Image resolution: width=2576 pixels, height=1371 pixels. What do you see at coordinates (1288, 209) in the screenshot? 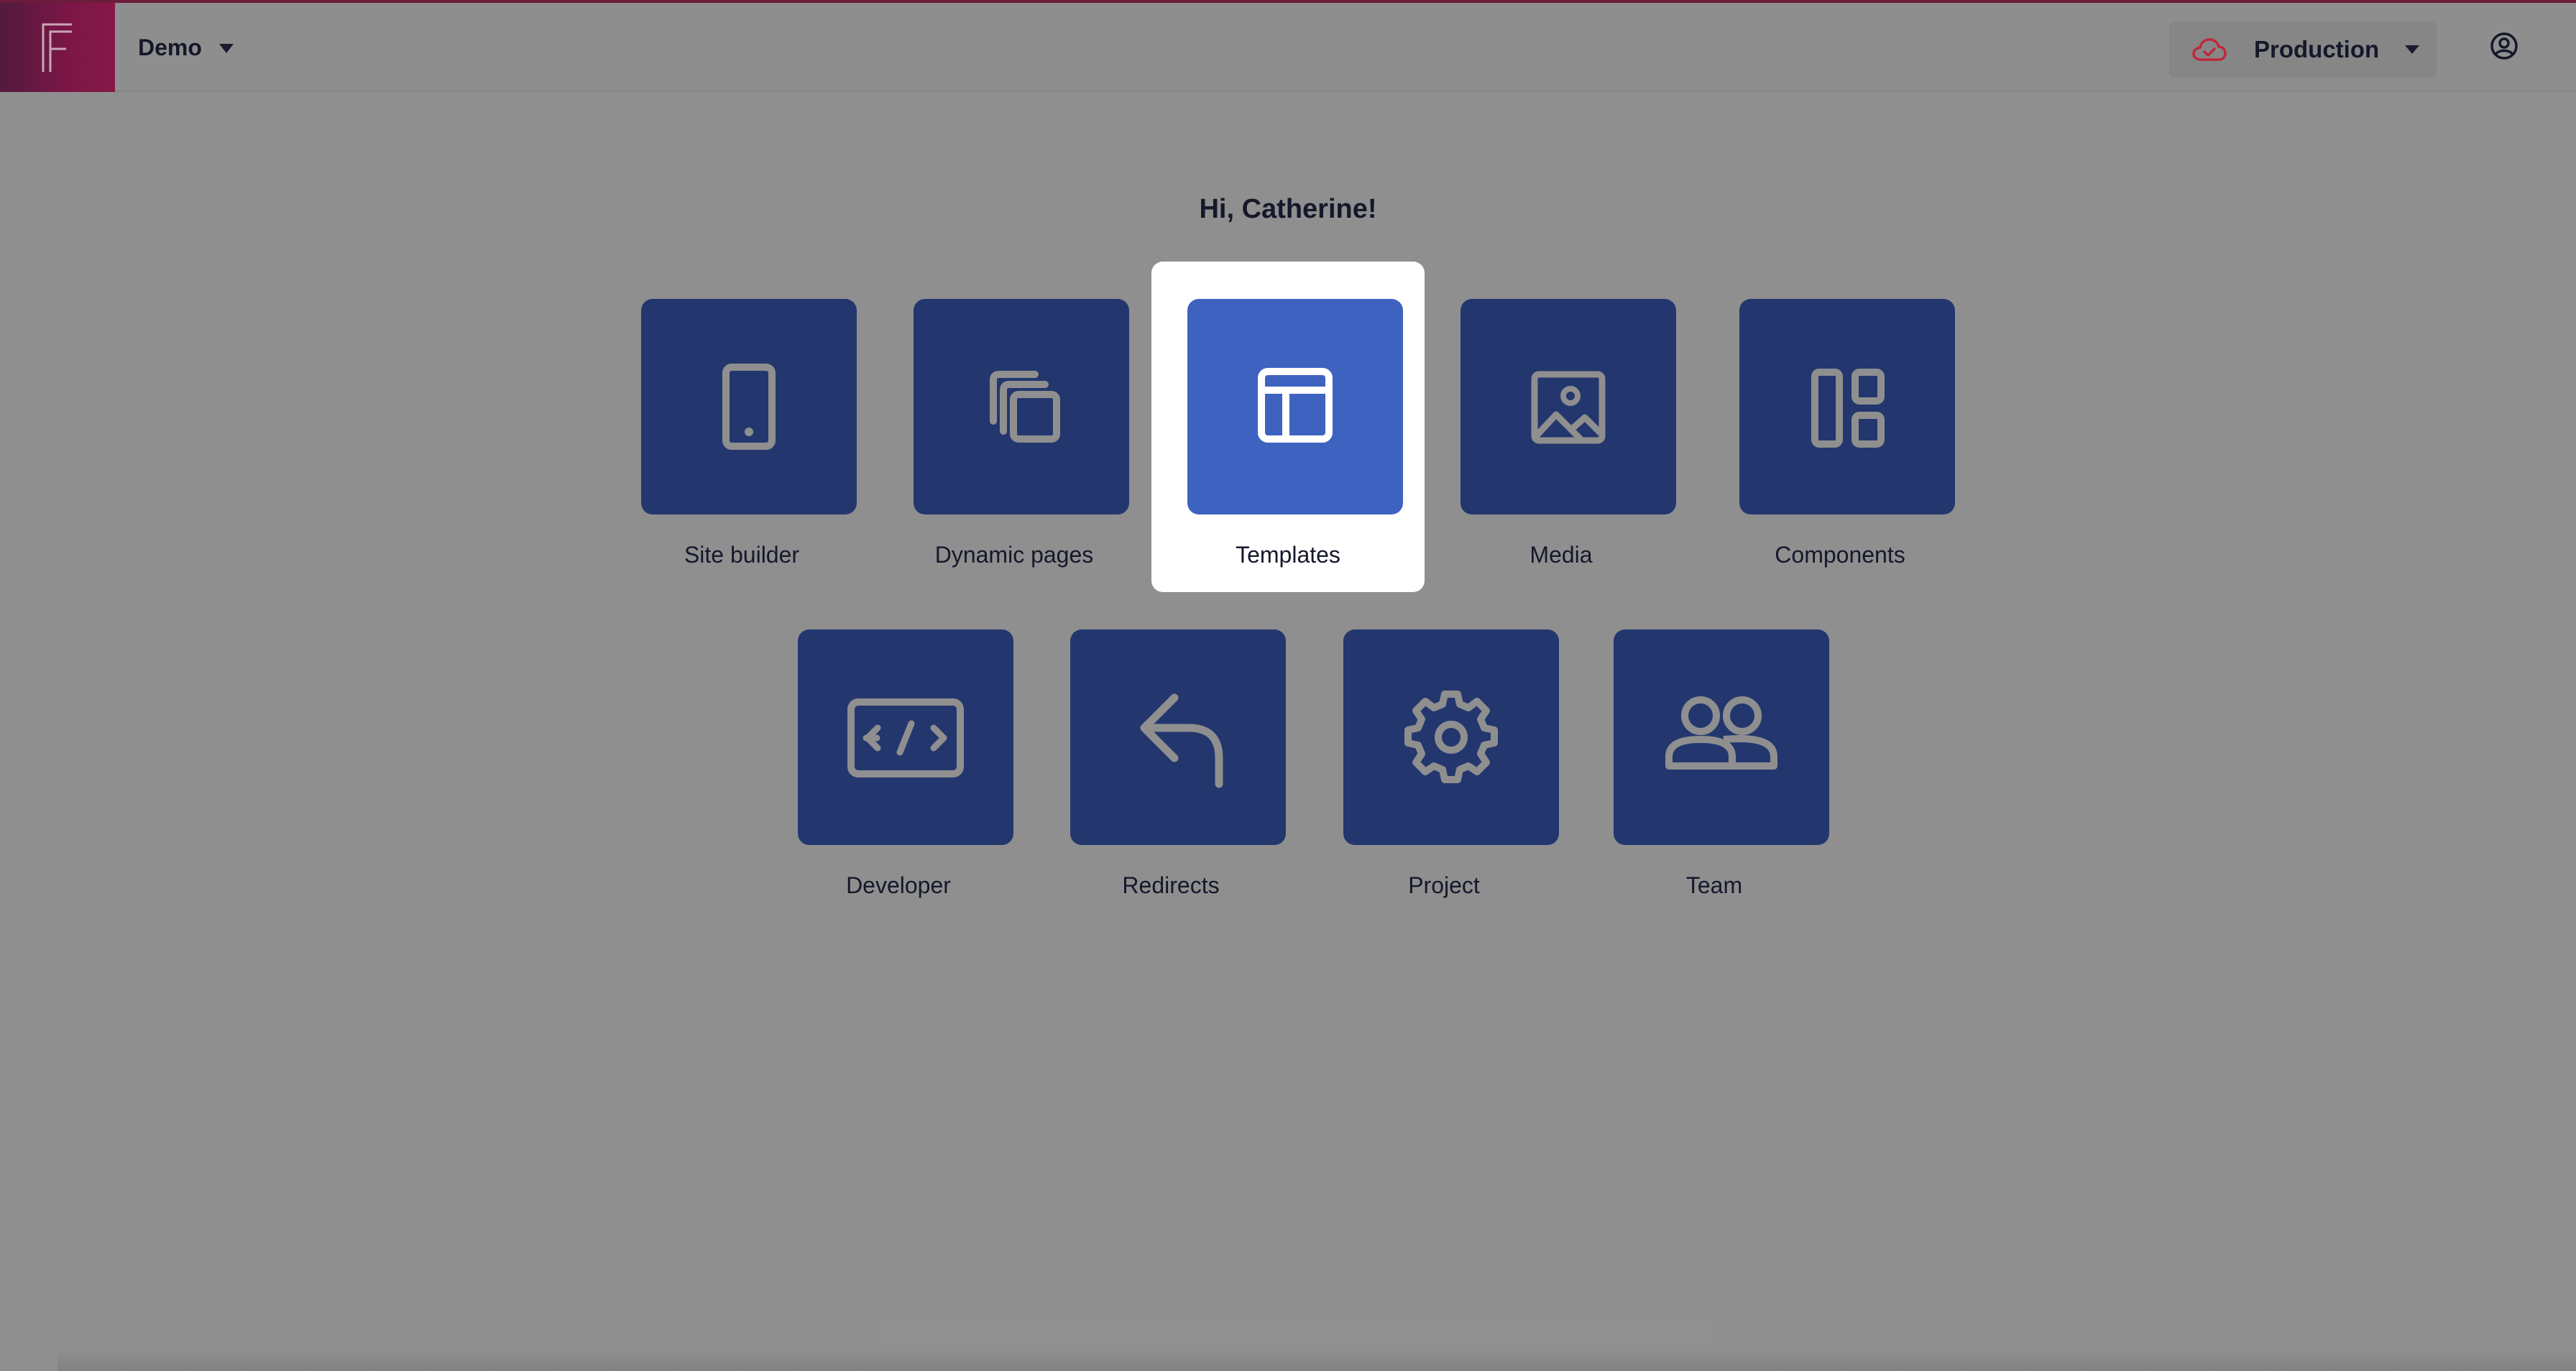
I see `greeting: Hi, Catherine!` at bounding box center [1288, 209].